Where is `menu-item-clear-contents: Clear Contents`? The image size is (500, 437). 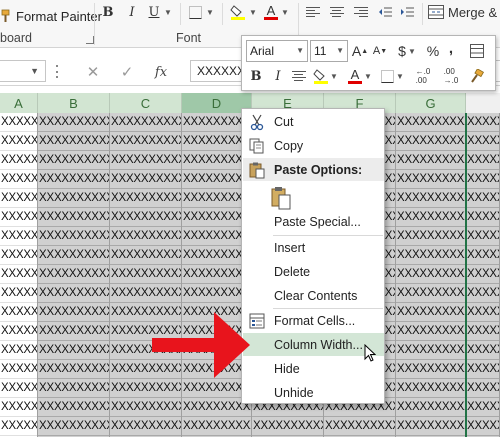 menu-item-clear-contents: Clear Contents is located at coordinates (313, 295).